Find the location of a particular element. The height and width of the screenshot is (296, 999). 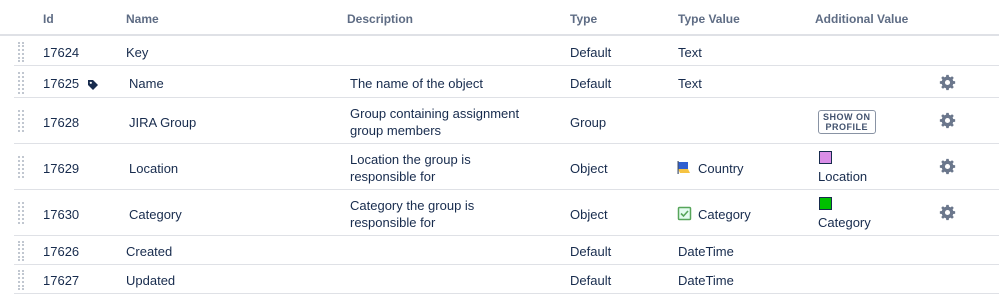

column-header-id: Id is located at coordinates (48, 19).